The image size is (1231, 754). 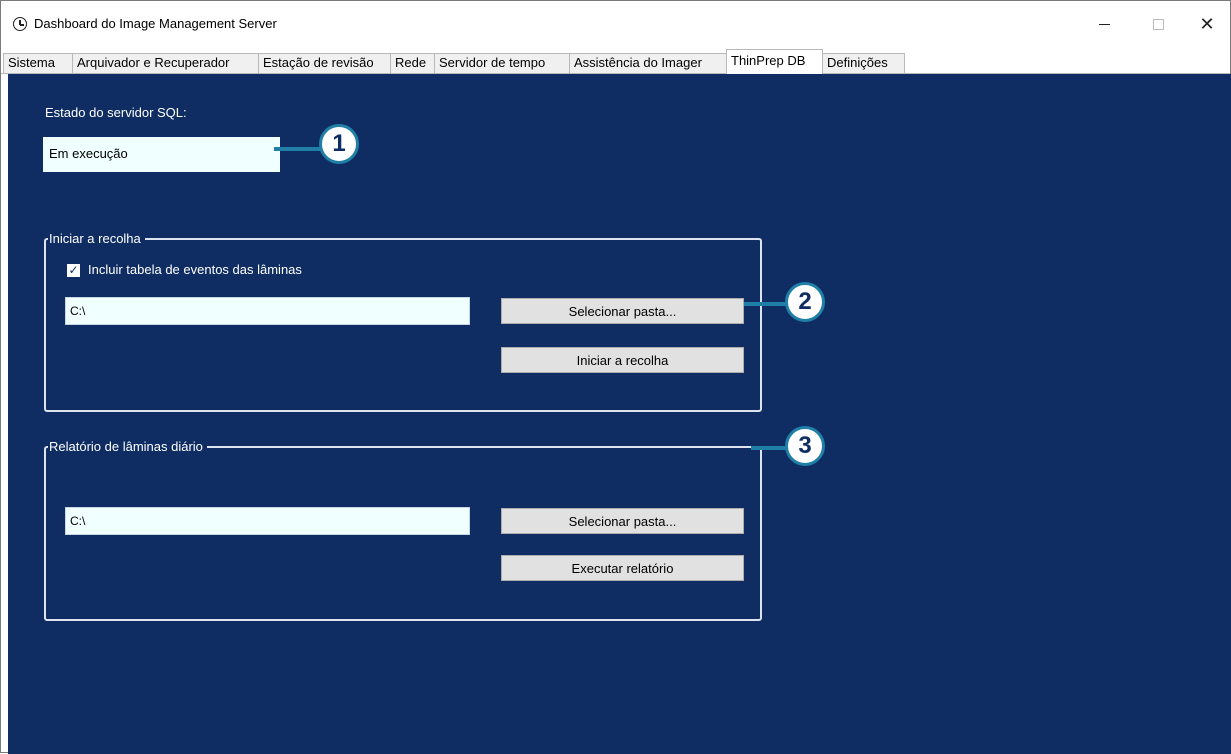 I want to click on maximize-button, so click(x=1158, y=24).